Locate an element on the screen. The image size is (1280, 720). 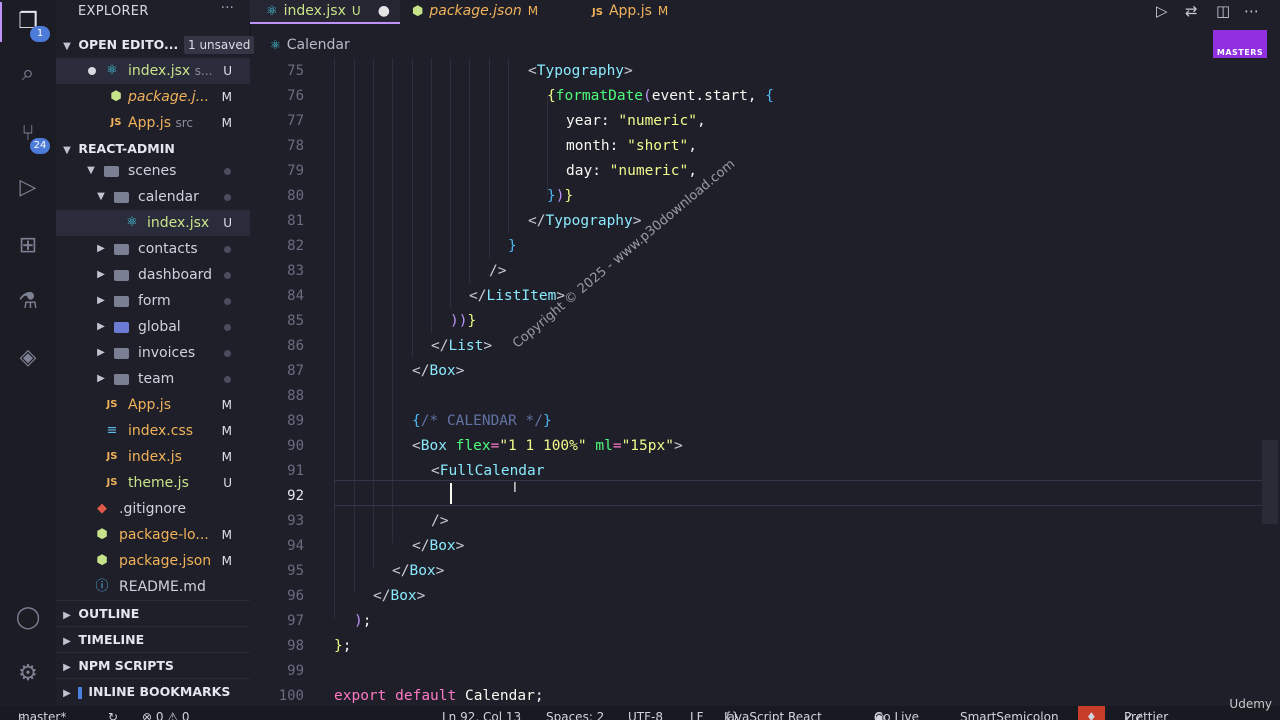
tree-folder-team: ▶ team is located at coordinates (153, 379).